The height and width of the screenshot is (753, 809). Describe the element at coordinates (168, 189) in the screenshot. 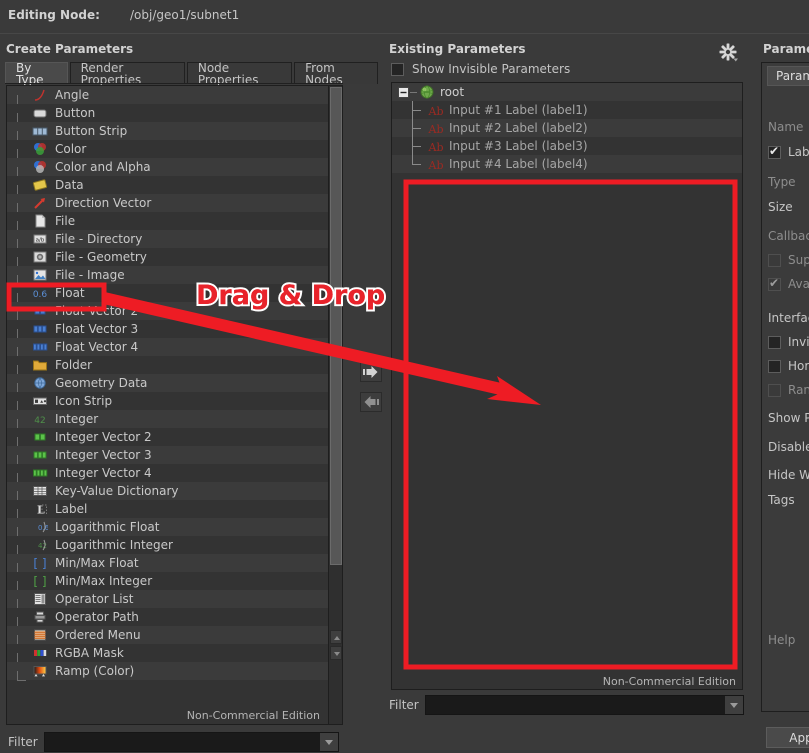

I see `list-item: Data` at that location.